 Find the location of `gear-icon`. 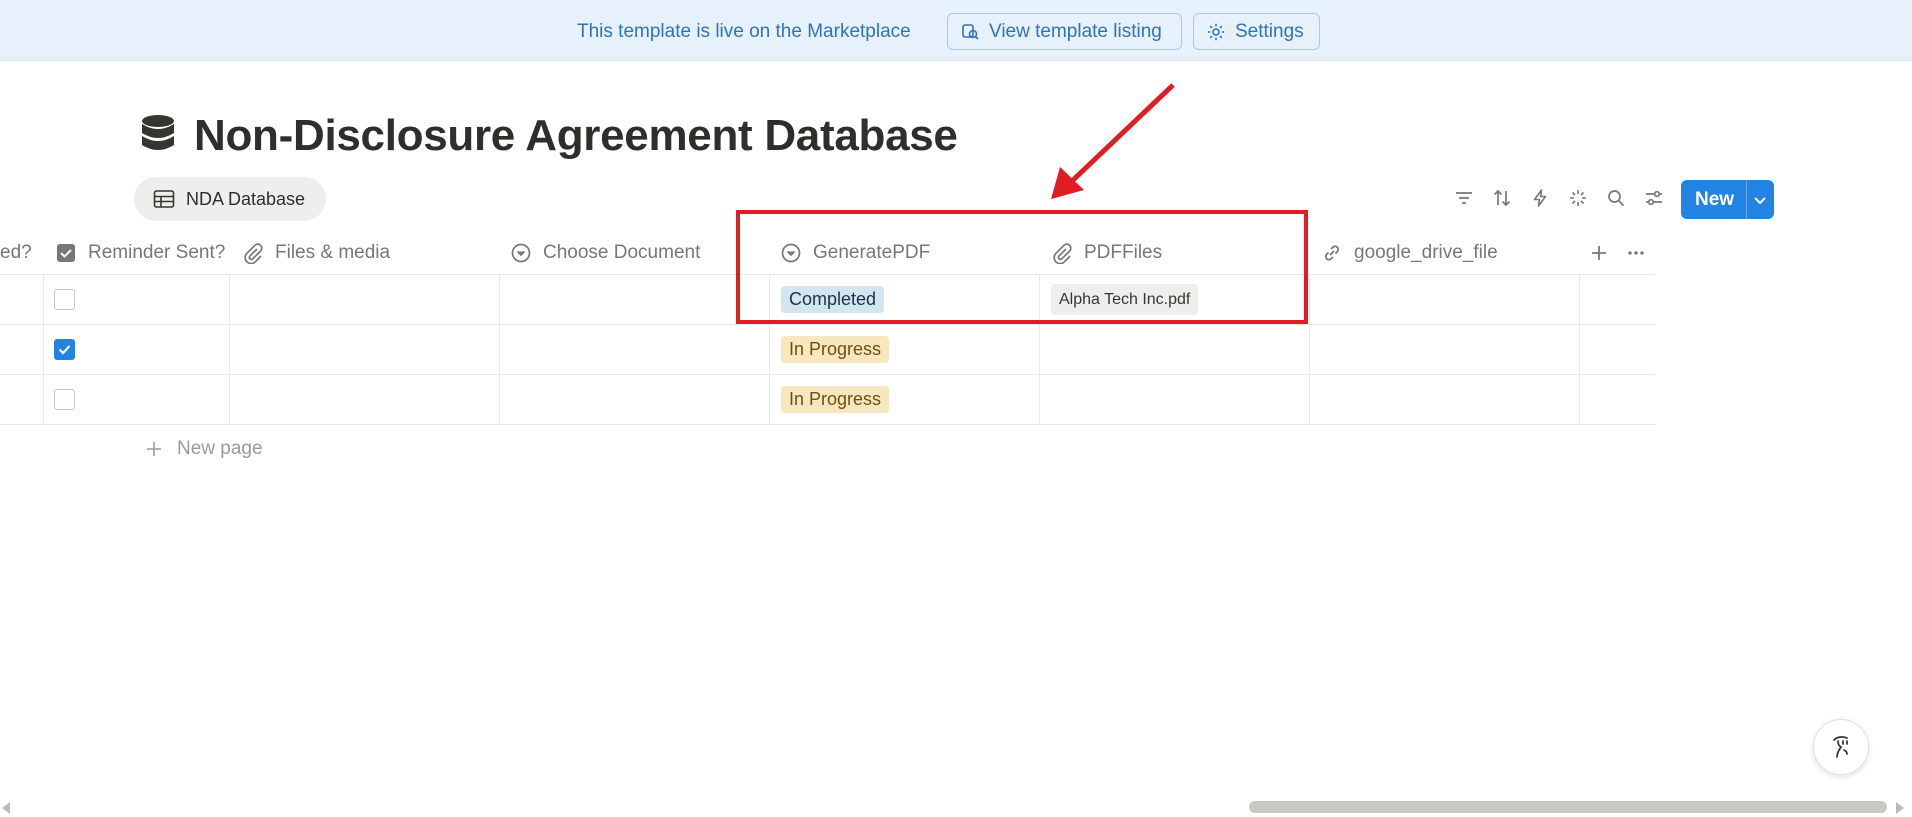

gear-icon is located at coordinates (1216, 31).